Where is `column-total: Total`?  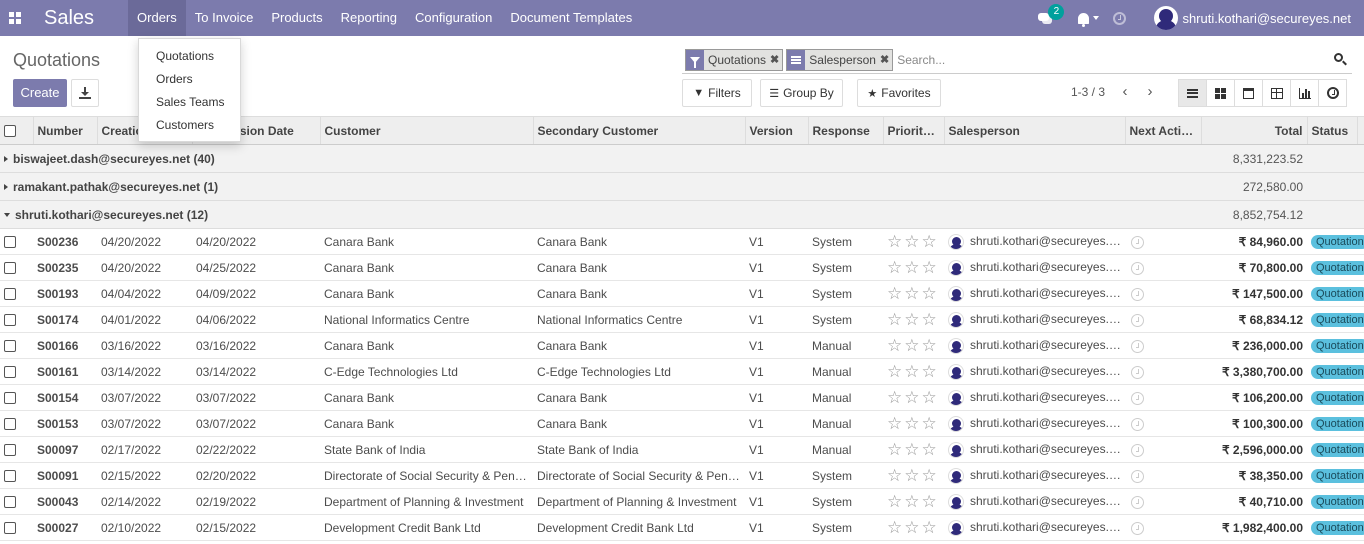
column-total: Total is located at coordinates (1253, 130).